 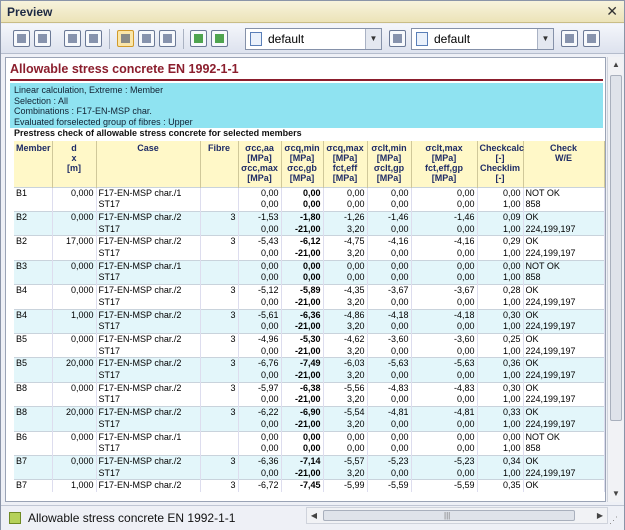 What do you see at coordinates (219, 38) in the screenshot?
I see `refresh-icon` at bounding box center [219, 38].